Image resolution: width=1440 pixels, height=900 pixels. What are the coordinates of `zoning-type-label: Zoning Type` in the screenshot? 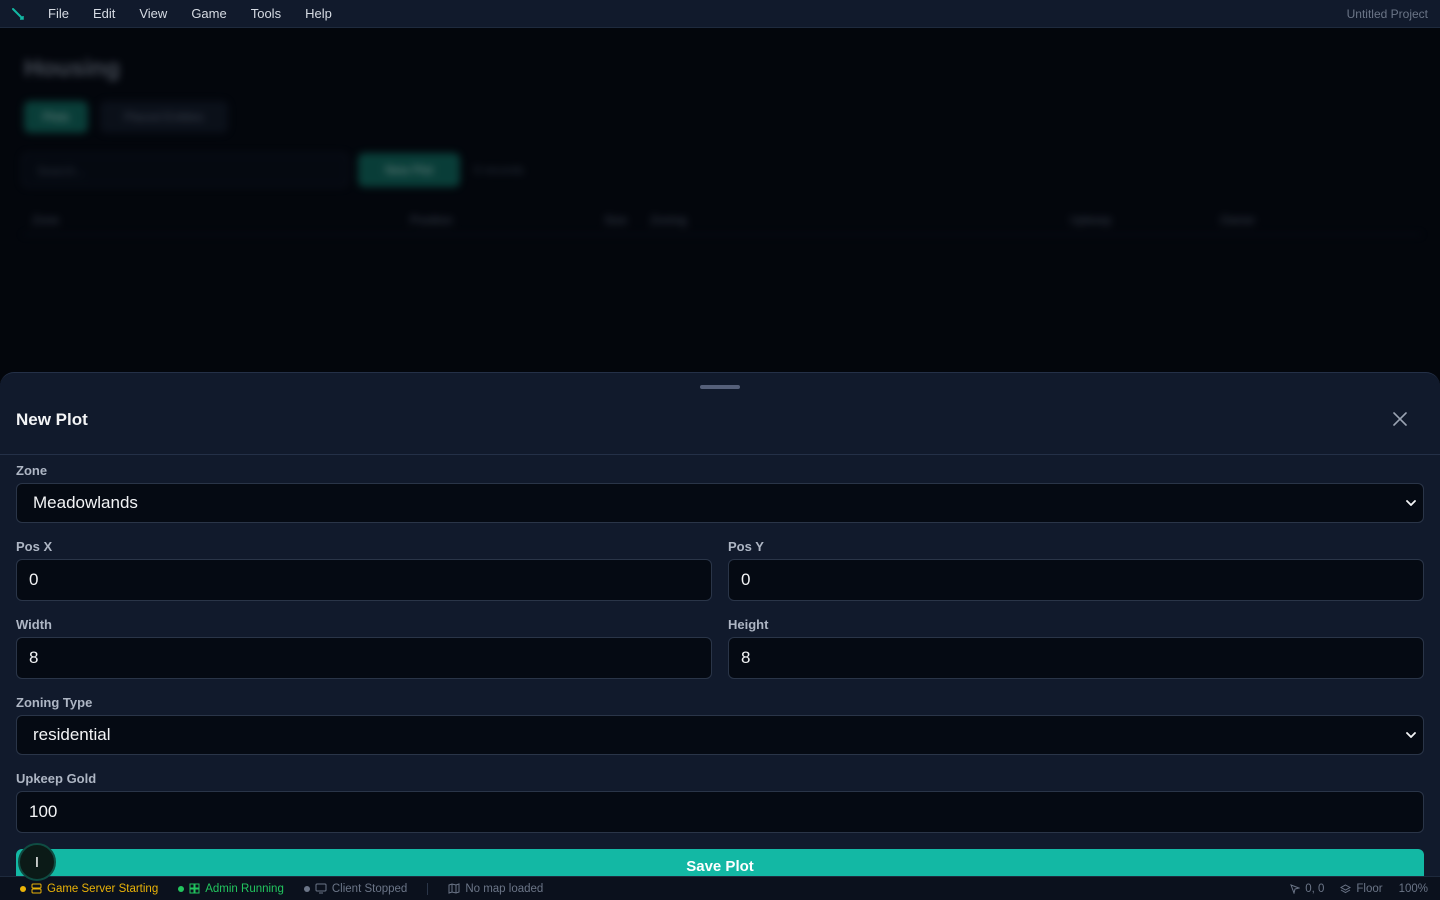 It's located at (54, 702).